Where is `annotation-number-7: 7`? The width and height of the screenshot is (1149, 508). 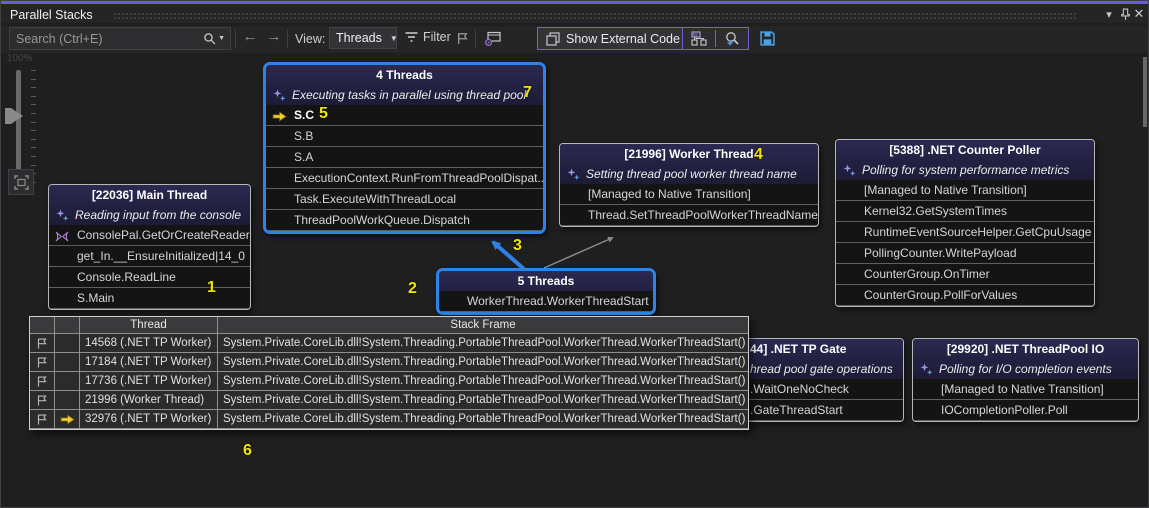
annotation-number-7: 7 is located at coordinates (527, 92).